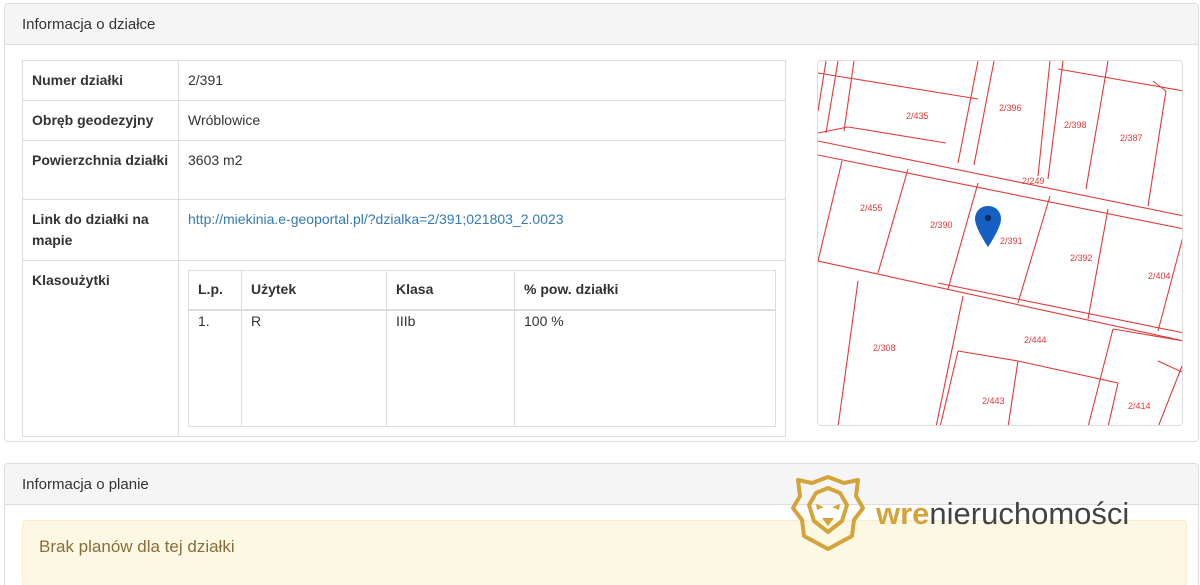  I want to click on col-header-klasa: Klasa, so click(450, 290).